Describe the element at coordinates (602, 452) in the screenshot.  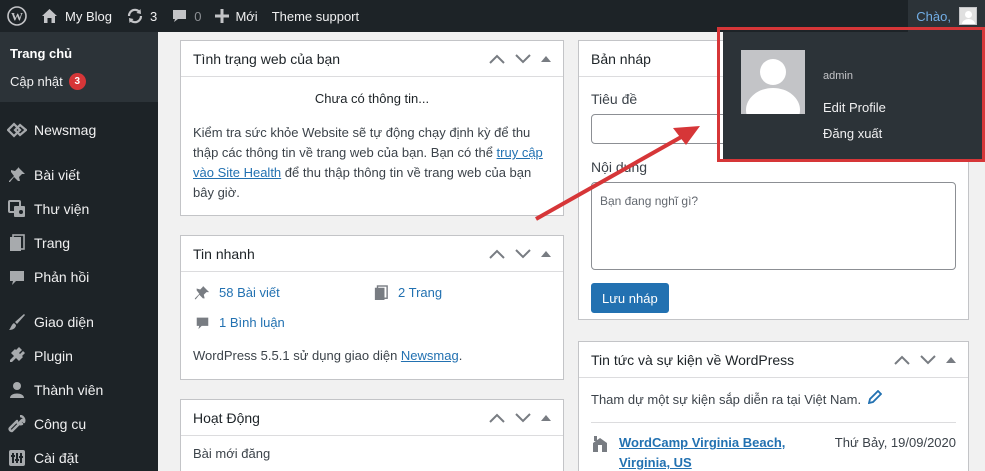
I see `wordcamp-icon` at that location.